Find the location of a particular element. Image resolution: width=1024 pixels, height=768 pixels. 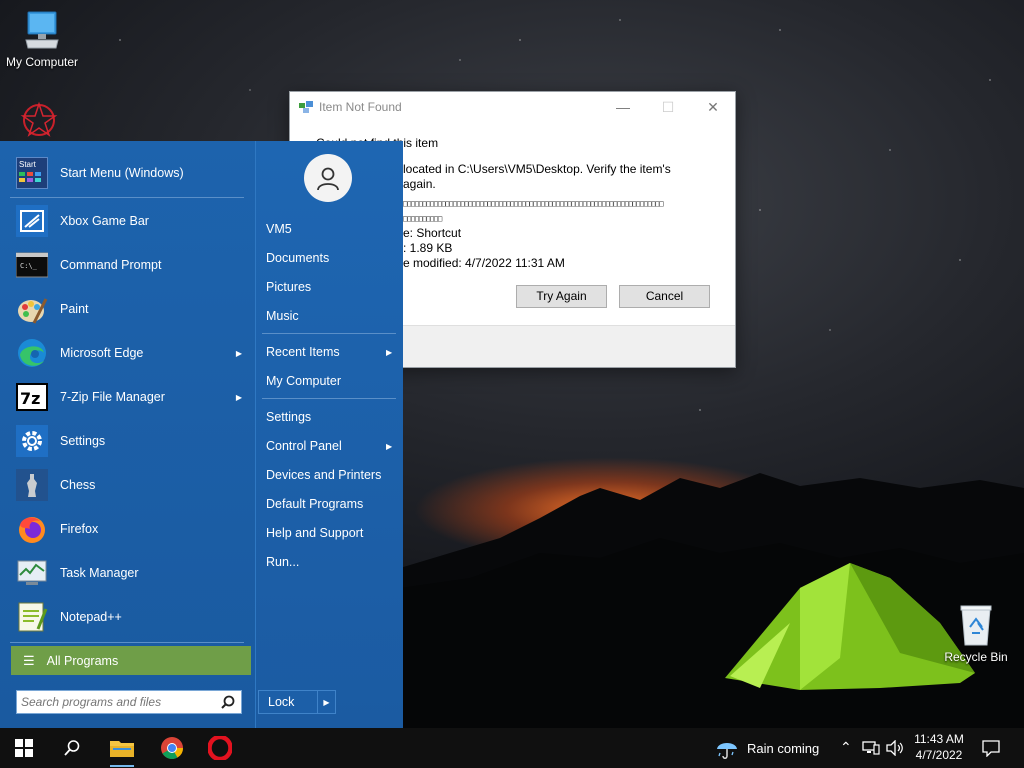

clock-time: 11:43 AM is located at coordinates (939, 739).